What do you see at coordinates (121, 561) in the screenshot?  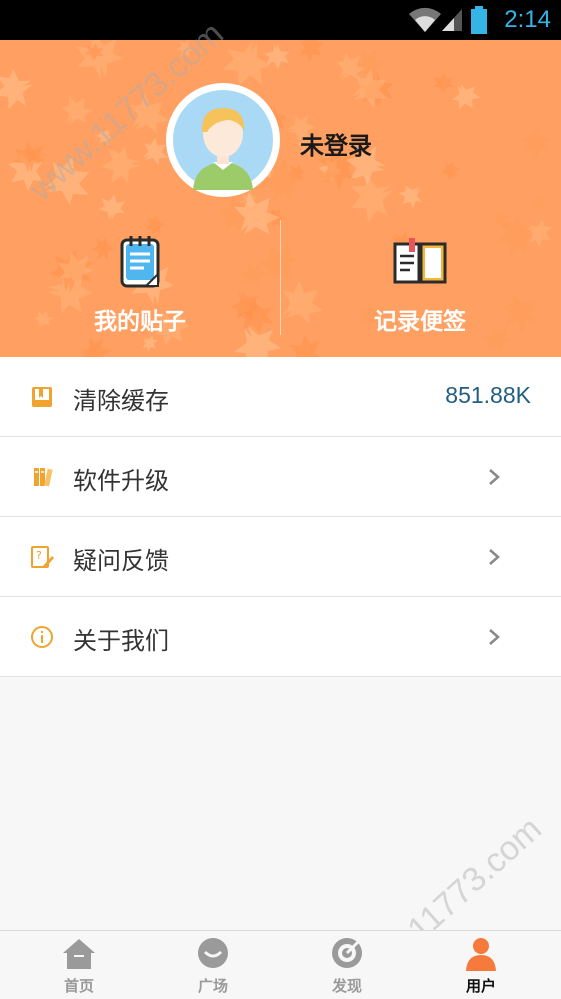 I see `feedback-label: 疑问反馈` at bounding box center [121, 561].